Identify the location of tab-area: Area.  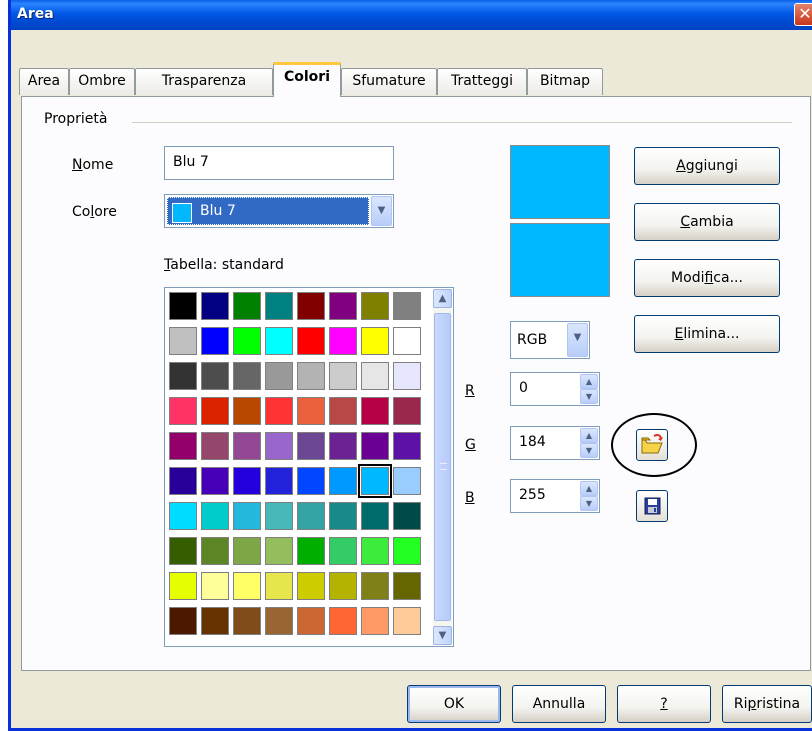
(44, 81).